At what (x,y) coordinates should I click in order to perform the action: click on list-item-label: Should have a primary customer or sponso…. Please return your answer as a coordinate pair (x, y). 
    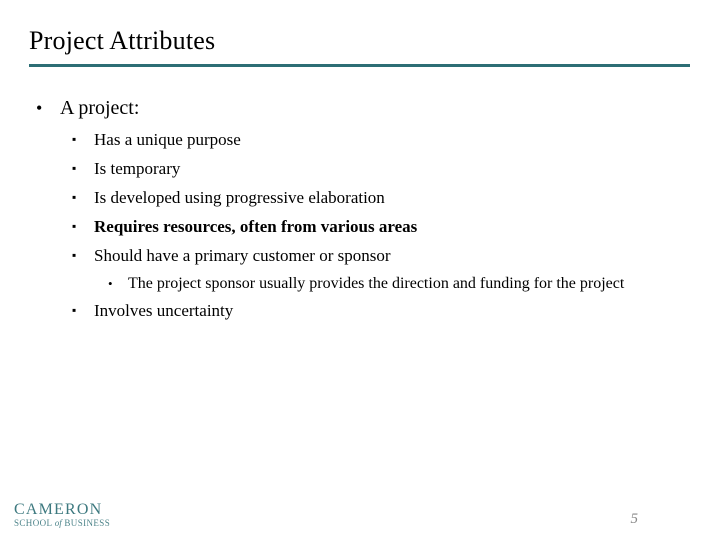
    Looking at the image, I should click on (242, 255).